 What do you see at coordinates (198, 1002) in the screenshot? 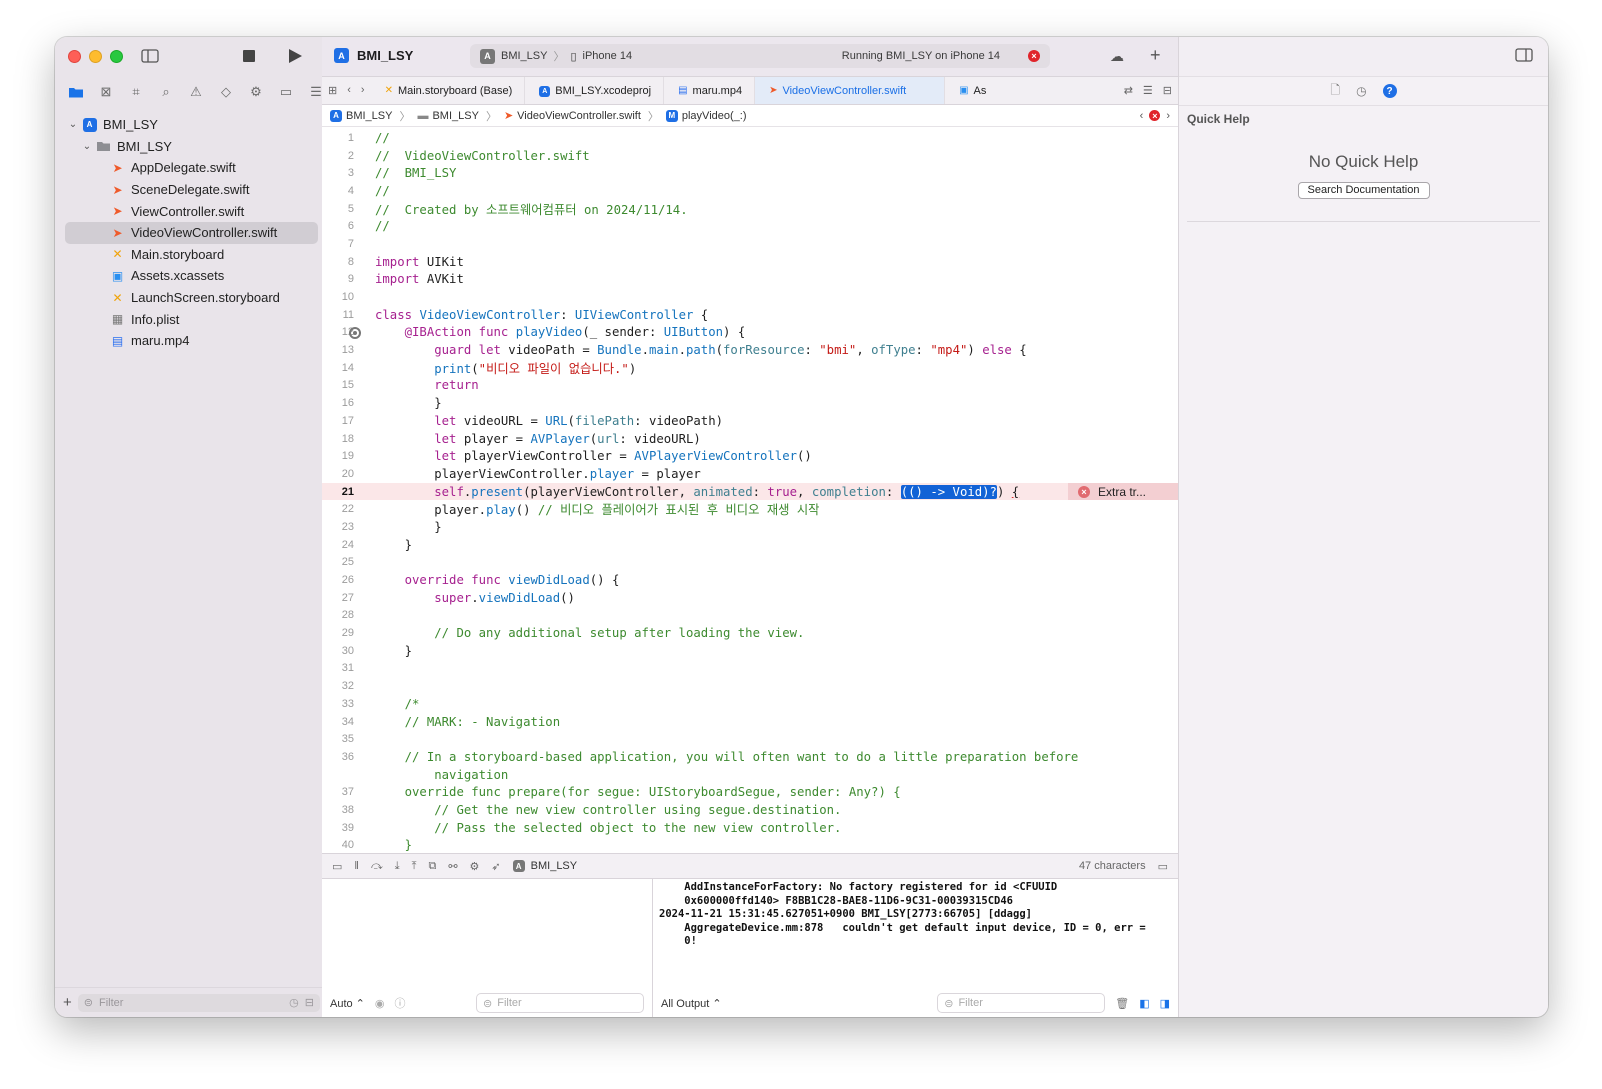
I see `navigator-filter-input: ⊜ Filter ◷ ⊟` at bounding box center [198, 1002].